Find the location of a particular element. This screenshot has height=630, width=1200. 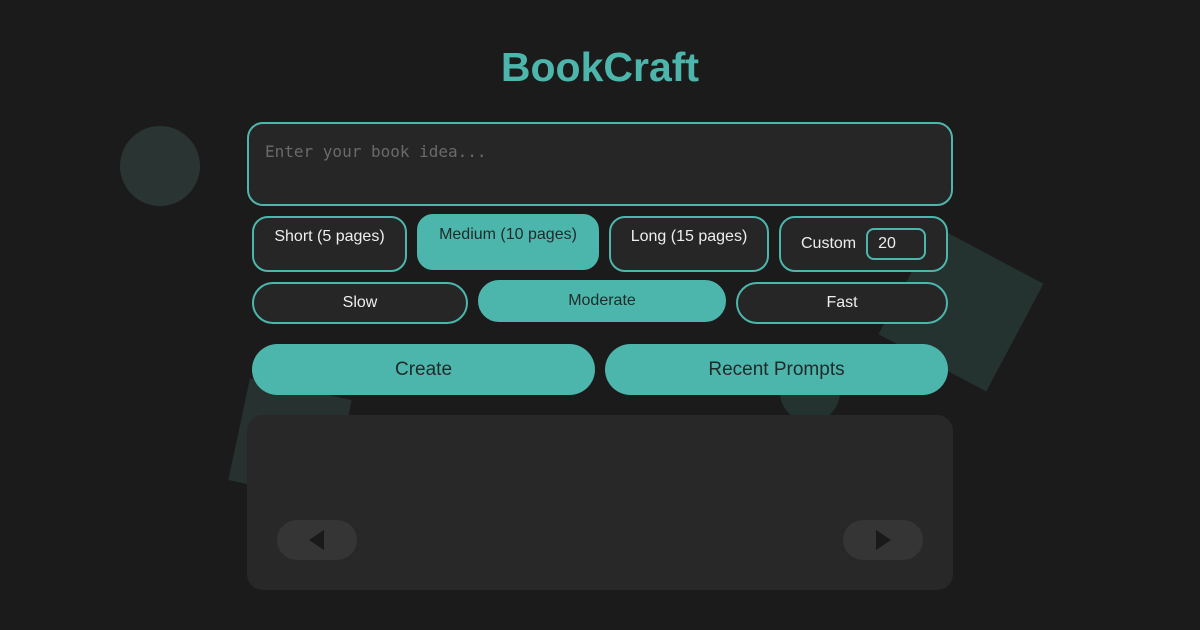

pace-slow-button: Slow is located at coordinates (360, 303).